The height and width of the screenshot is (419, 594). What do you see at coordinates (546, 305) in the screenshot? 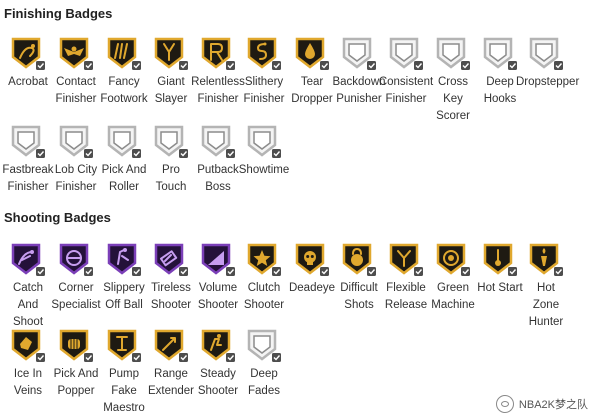
I see `badge-label: Hot Zone Hunter` at bounding box center [546, 305].